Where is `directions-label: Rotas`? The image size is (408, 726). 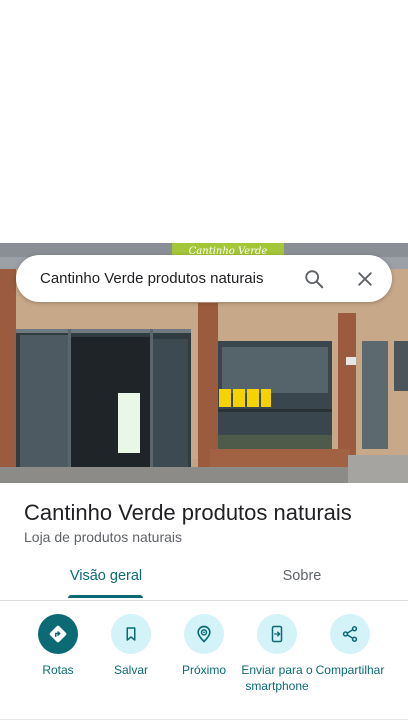 directions-label: Rotas is located at coordinates (58, 670).